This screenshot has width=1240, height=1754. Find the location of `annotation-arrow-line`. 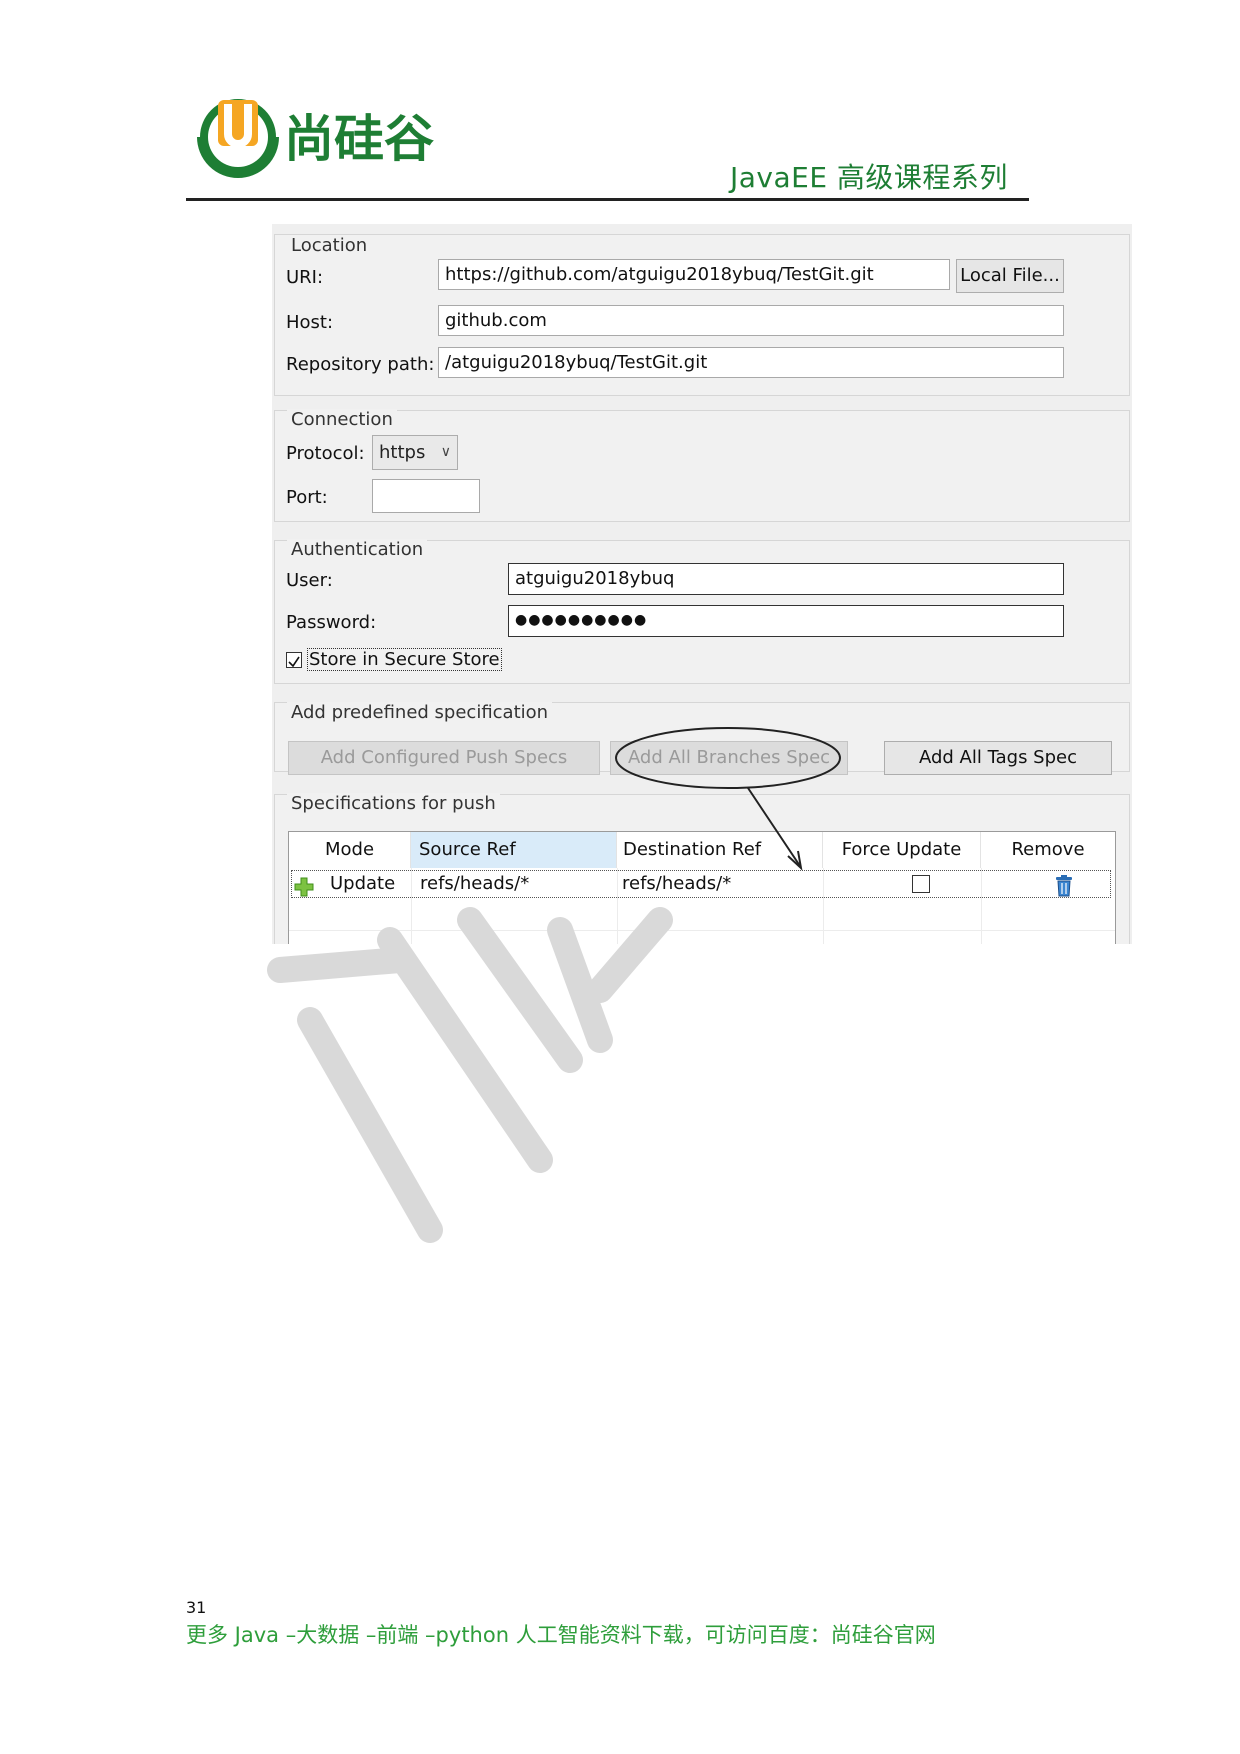

annotation-arrow-line is located at coordinates (774, 827).